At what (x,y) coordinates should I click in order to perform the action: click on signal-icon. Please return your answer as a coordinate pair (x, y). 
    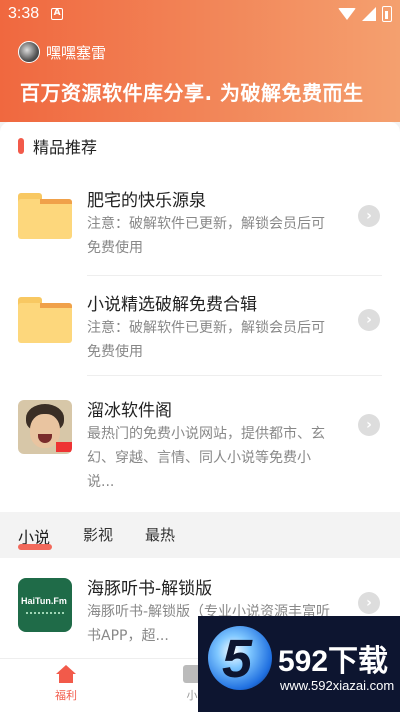
    Looking at the image, I should click on (369, 14).